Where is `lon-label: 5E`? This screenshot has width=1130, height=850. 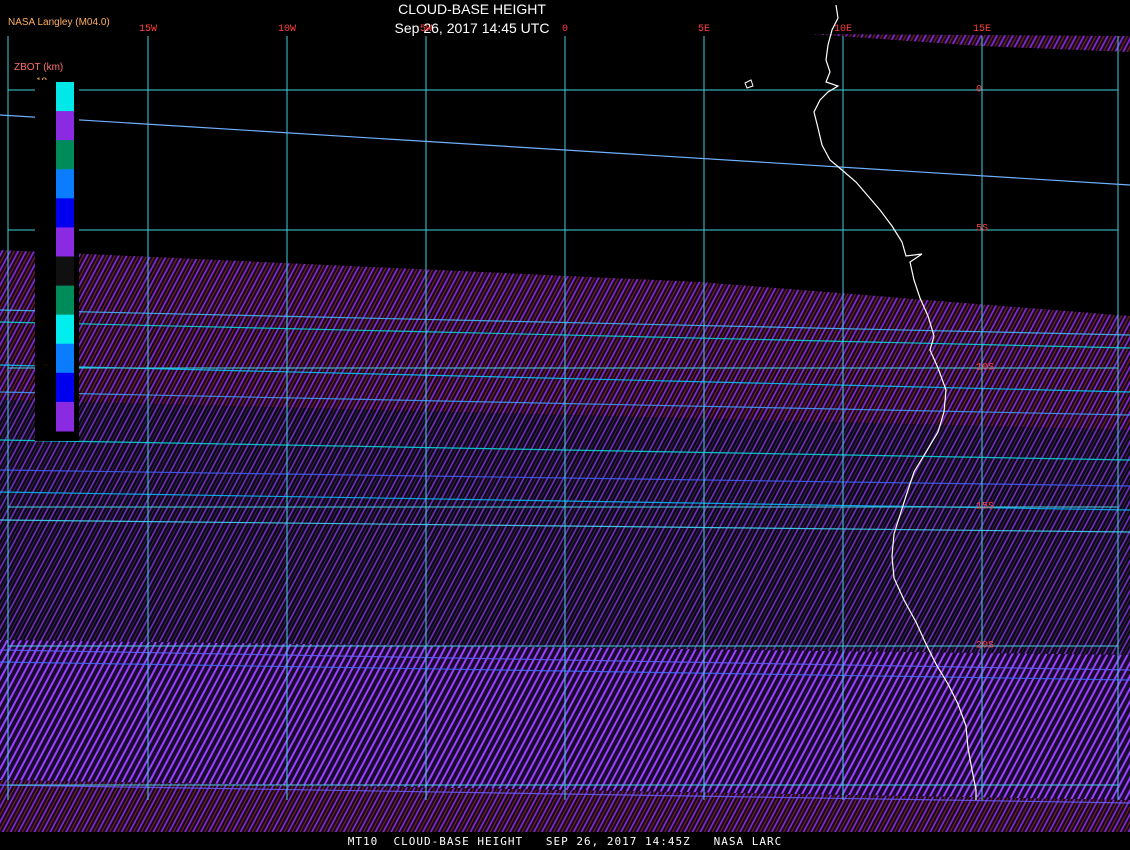
lon-label: 5E is located at coordinates (704, 29).